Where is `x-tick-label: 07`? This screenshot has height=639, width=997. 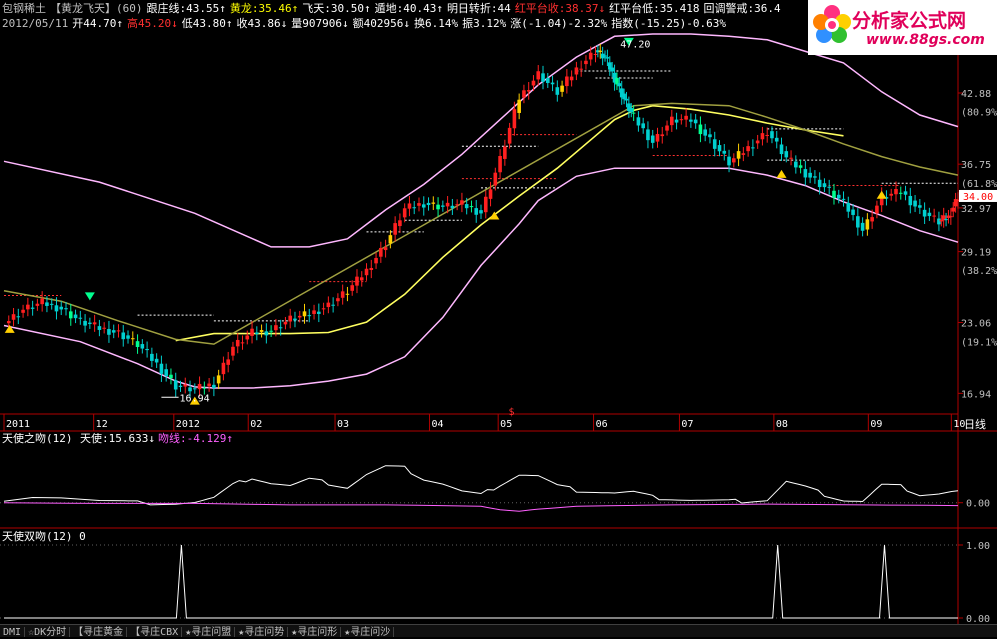
x-tick-label: 07 is located at coordinates (687, 424).